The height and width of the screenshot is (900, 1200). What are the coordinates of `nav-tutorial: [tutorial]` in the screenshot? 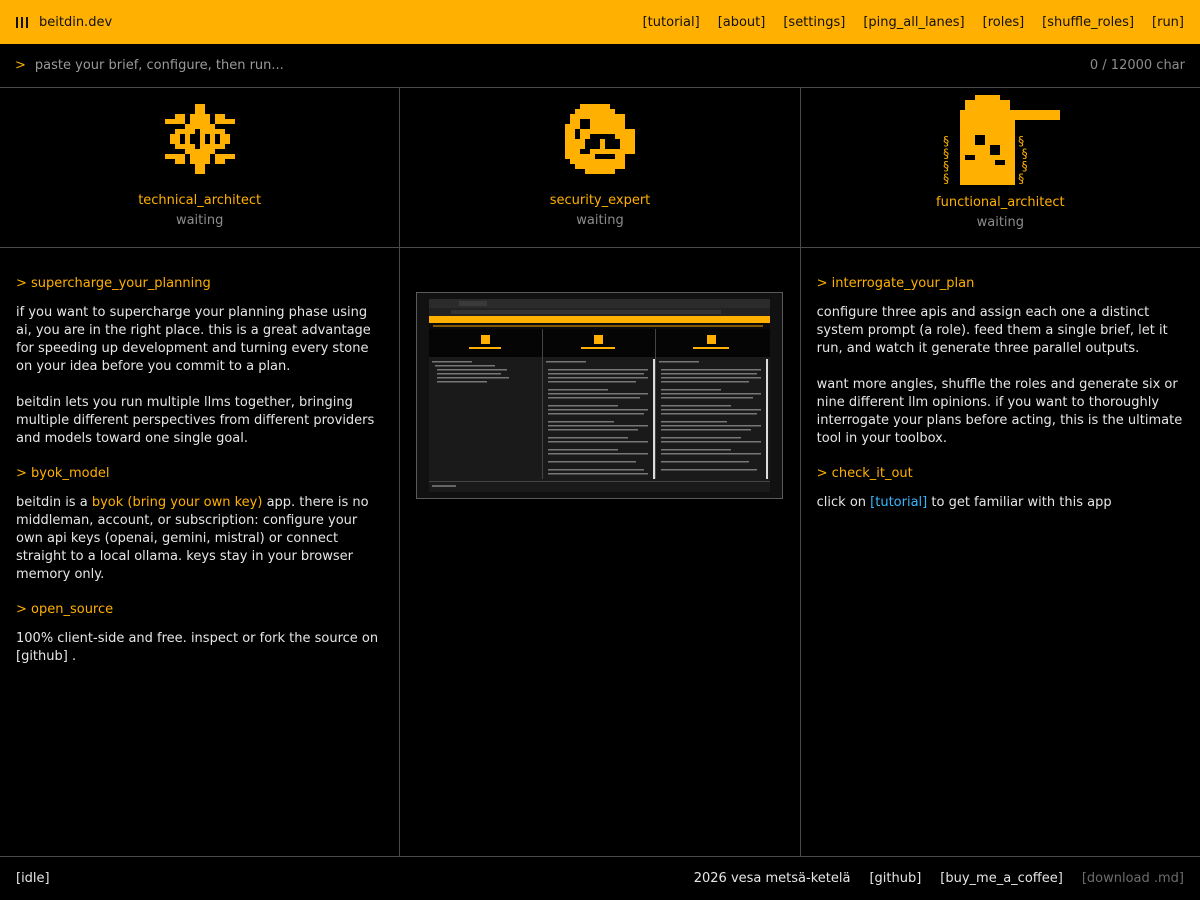 It's located at (671, 22).